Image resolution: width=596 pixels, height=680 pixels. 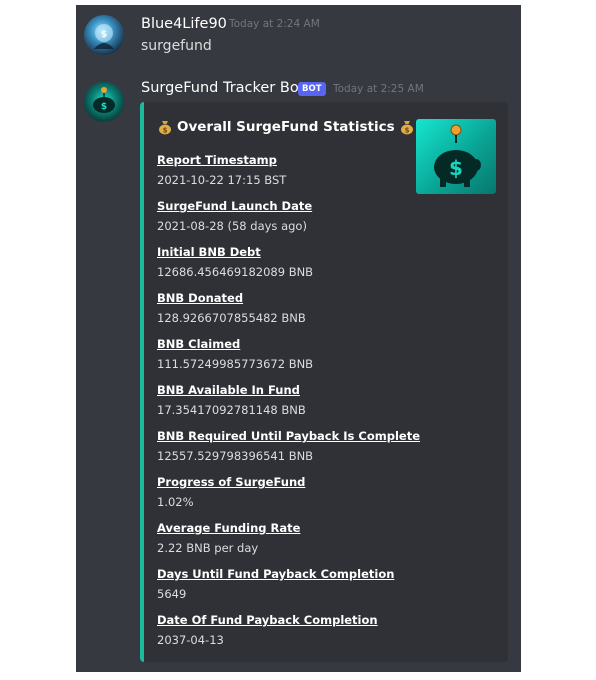 What do you see at coordinates (274, 24) in the screenshot?
I see `message-timestamp: Today at 2:24 AM` at bounding box center [274, 24].